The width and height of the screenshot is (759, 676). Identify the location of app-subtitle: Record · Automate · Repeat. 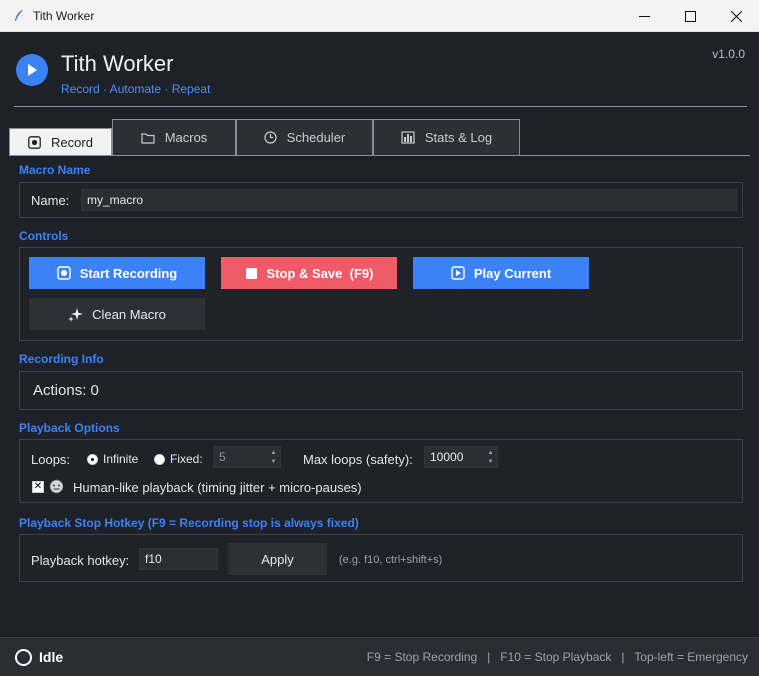
(136, 89).